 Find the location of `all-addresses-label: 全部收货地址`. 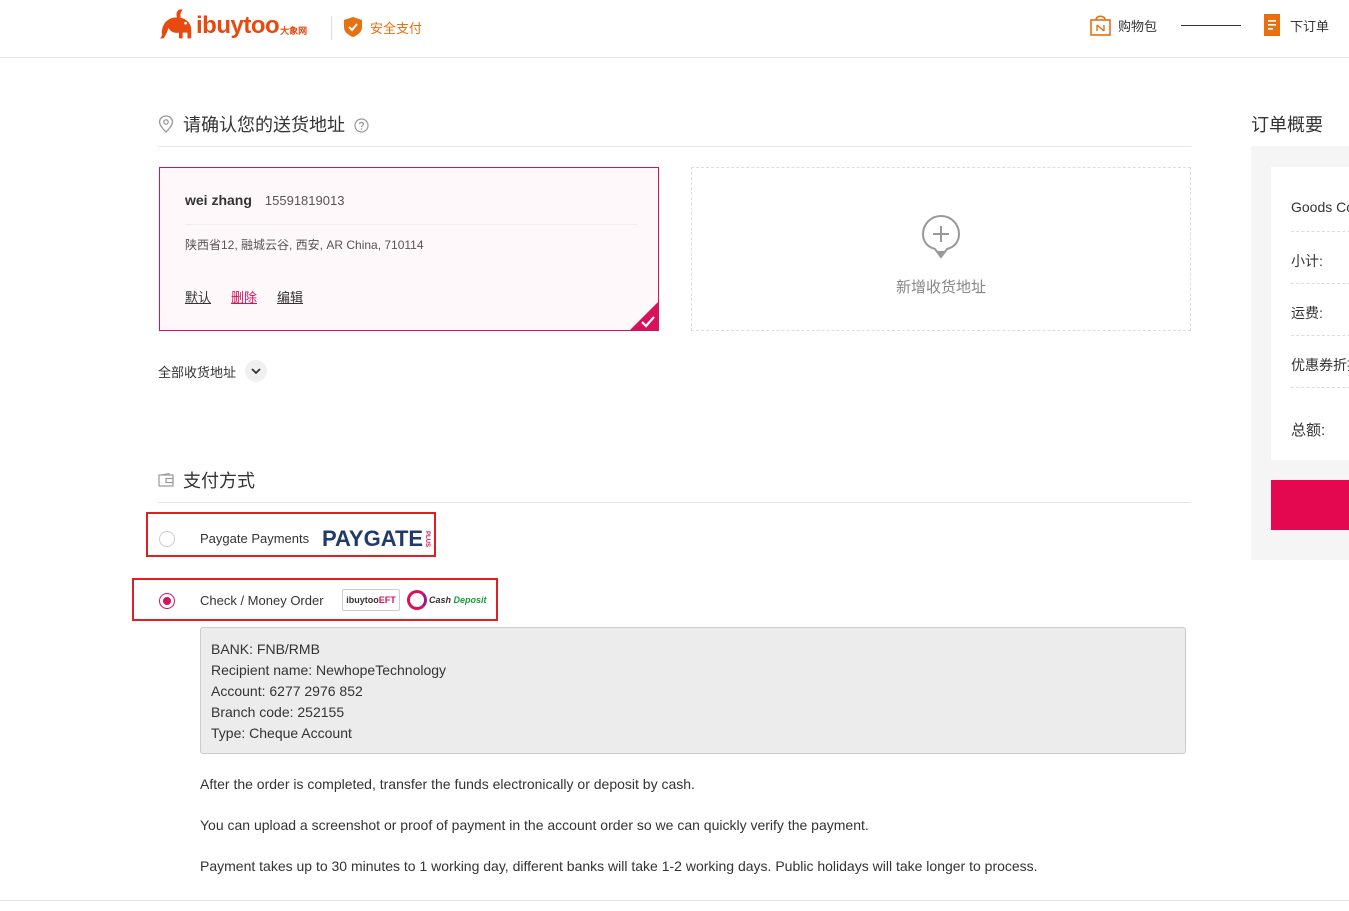

all-addresses-label: 全部收货地址 is located at coordinates (197, 372).